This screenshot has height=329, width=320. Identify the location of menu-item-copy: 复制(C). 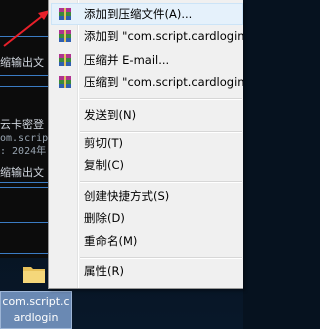
(147, 165).